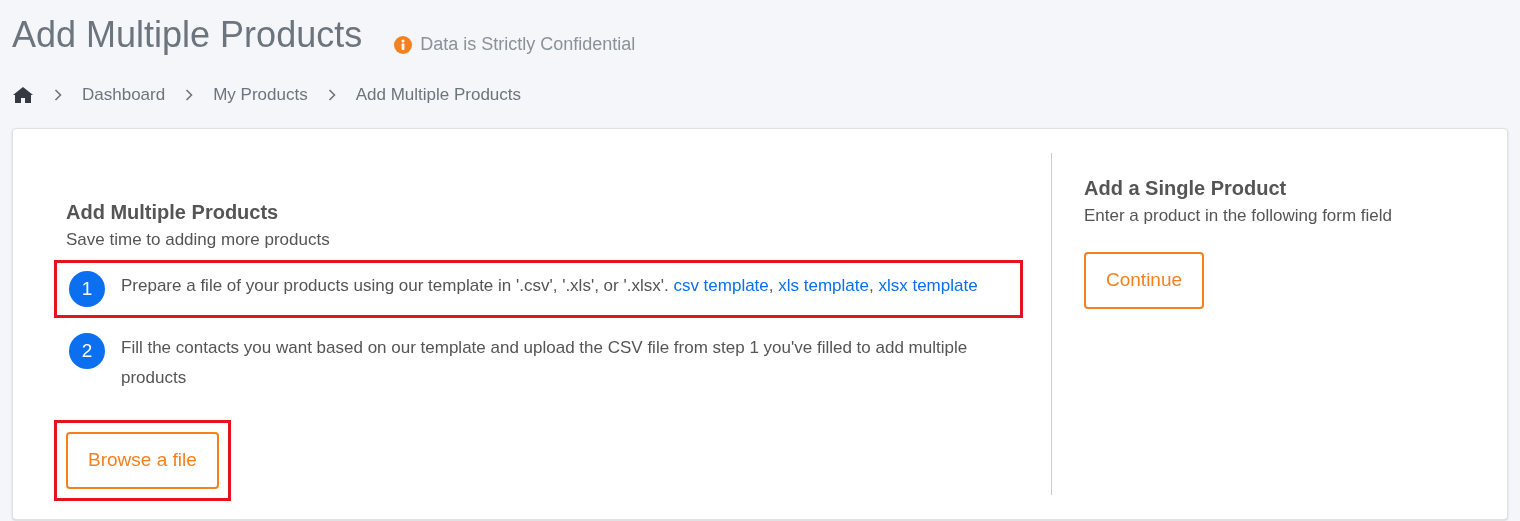  I want to click on home-icon, so click(23, 94).